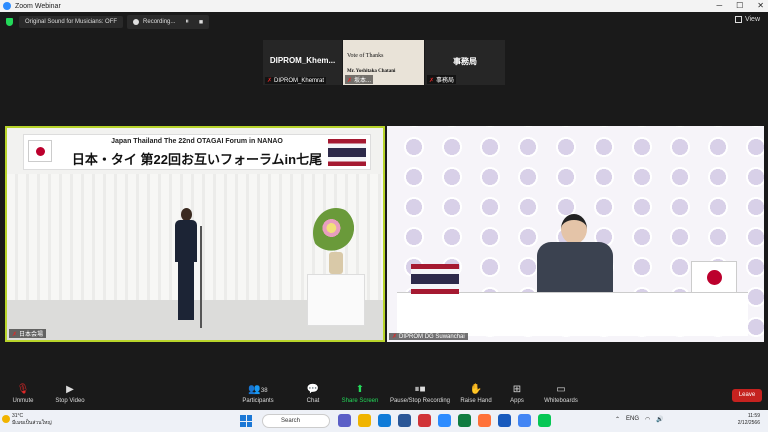 The height and width of the screenshot is (432, 768). What do you see at coordinates (336, 233) in the screenshot?
I see `flower-arrangement` at bounding box center [336, 233].